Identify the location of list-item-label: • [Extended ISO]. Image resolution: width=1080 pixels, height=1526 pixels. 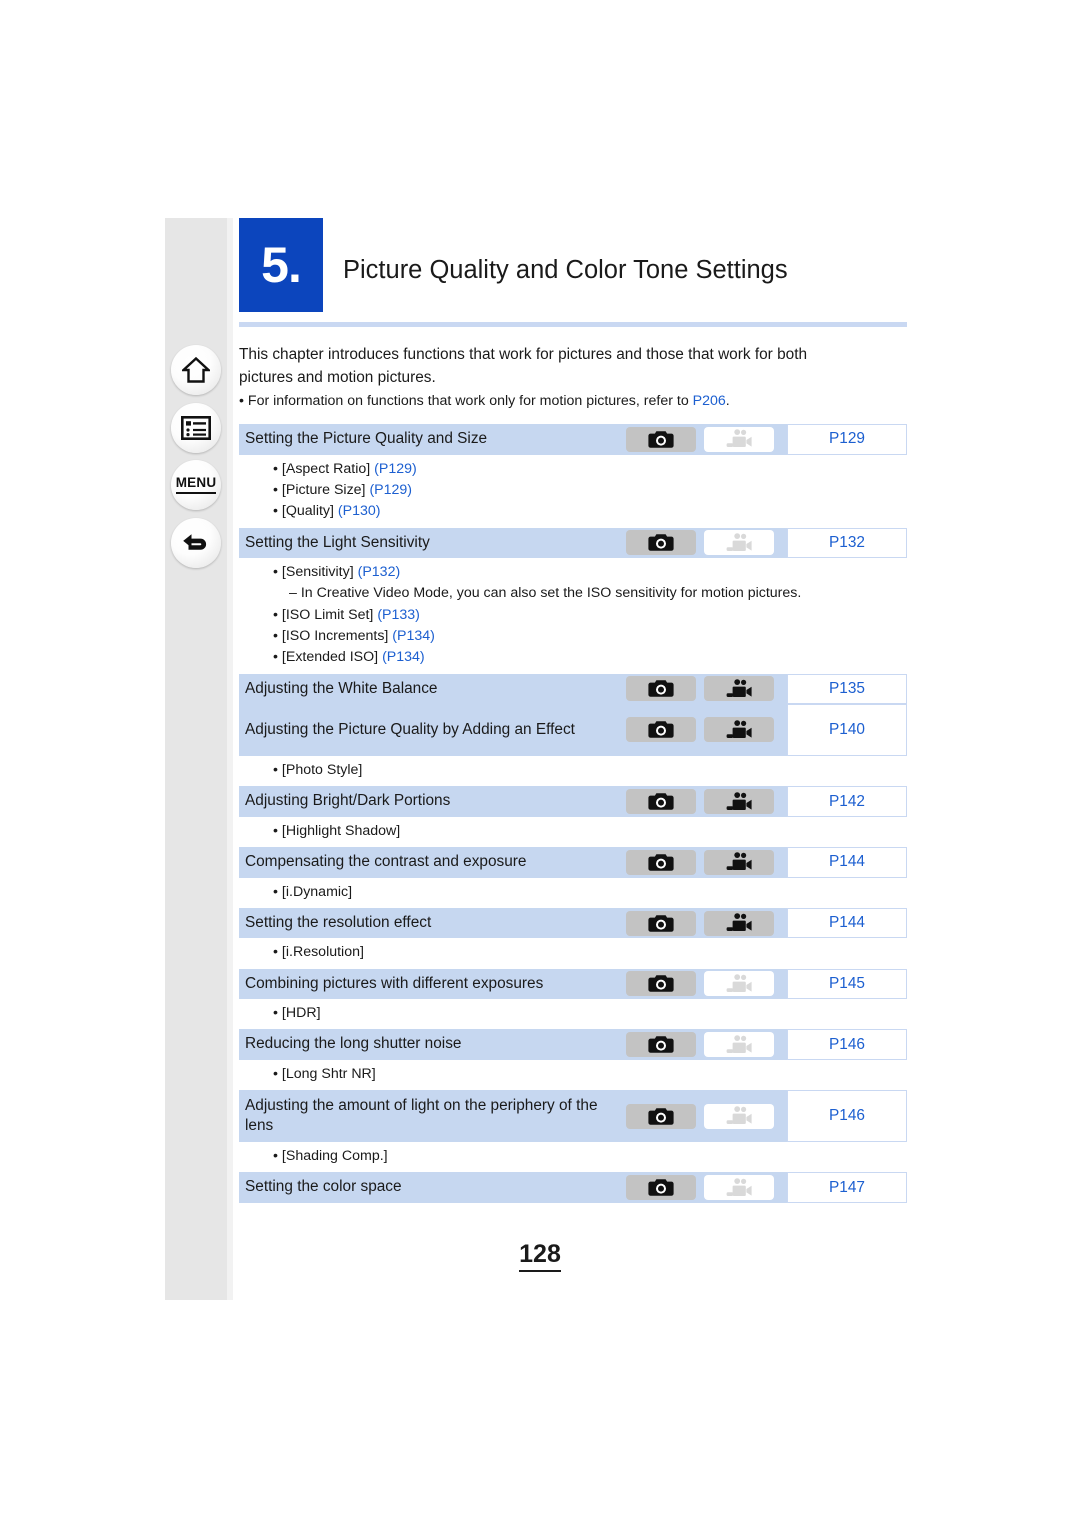
(328, 657).